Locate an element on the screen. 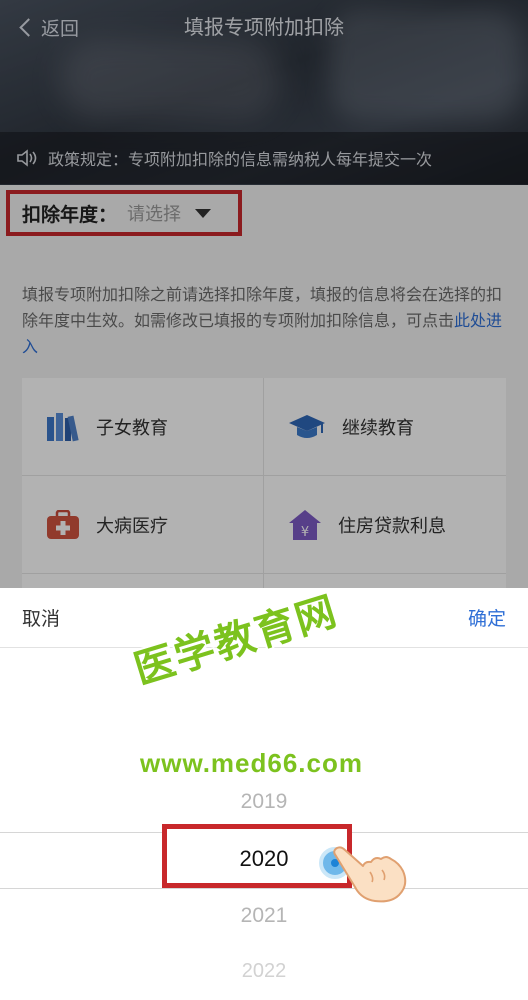 The width and height of the screenshot is (528, 1000). picker-selection-line is located at coordinates (264, 888).